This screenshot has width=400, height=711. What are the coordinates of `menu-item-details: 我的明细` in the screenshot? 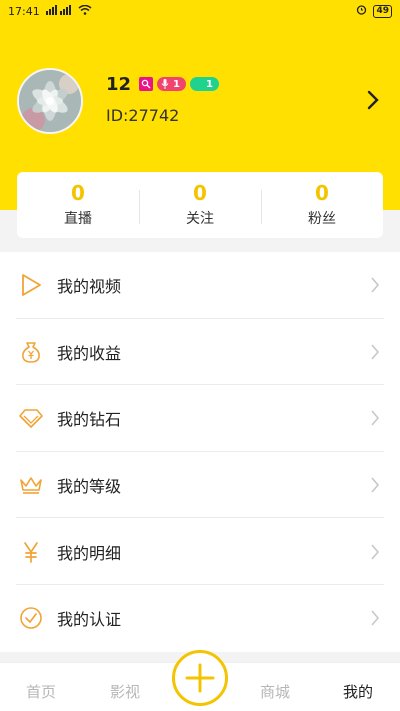 It's located at (200, 551).